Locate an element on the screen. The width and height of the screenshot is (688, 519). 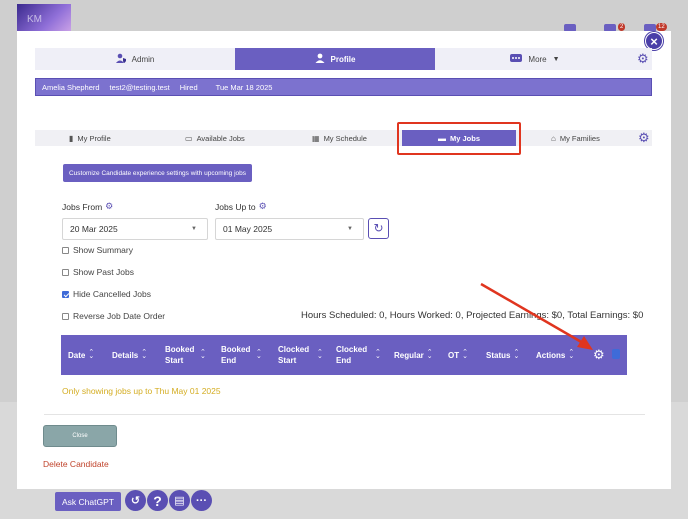
column-ot: OT ⌃ ⌄ is located at coordinates (458, 355).